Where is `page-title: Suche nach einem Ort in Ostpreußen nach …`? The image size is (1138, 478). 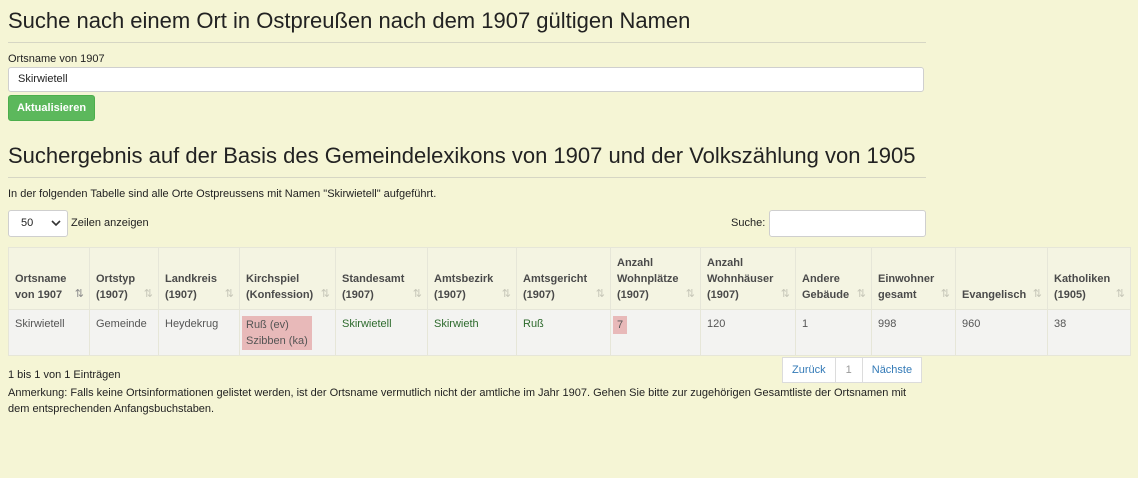
page-title: Suche nach einem Ort in Ostpreußen nach … is located at coordinates (349, 20).